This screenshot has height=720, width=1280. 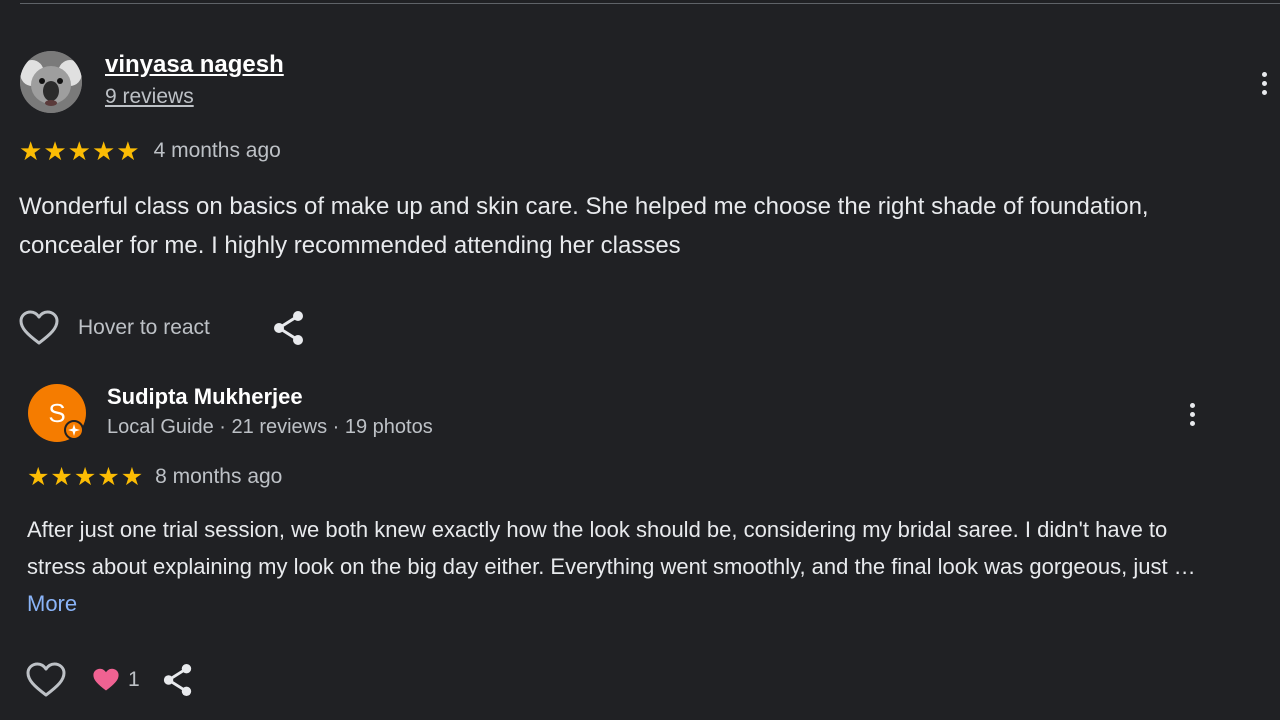 I want to click on local-guide-badge-icon, so click(x=74, y=430).